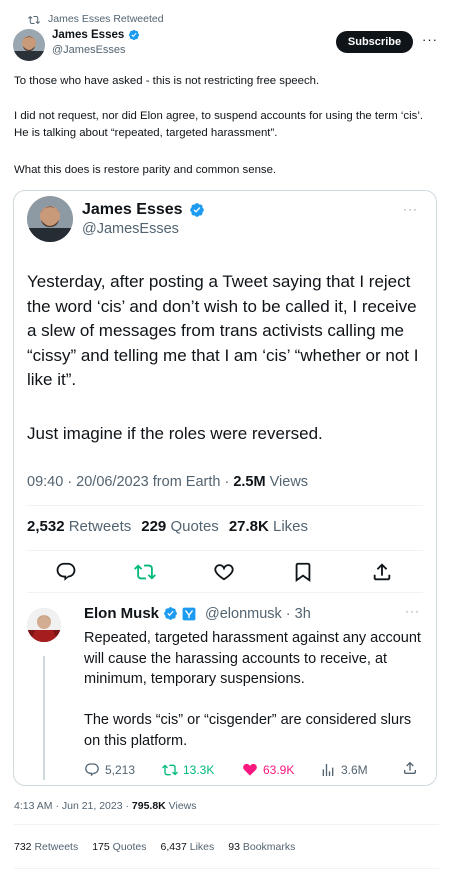 This screenshot has height=874, width=451. I want to click on retweet-banner: James Esses Retweeted, so click(96, 19).